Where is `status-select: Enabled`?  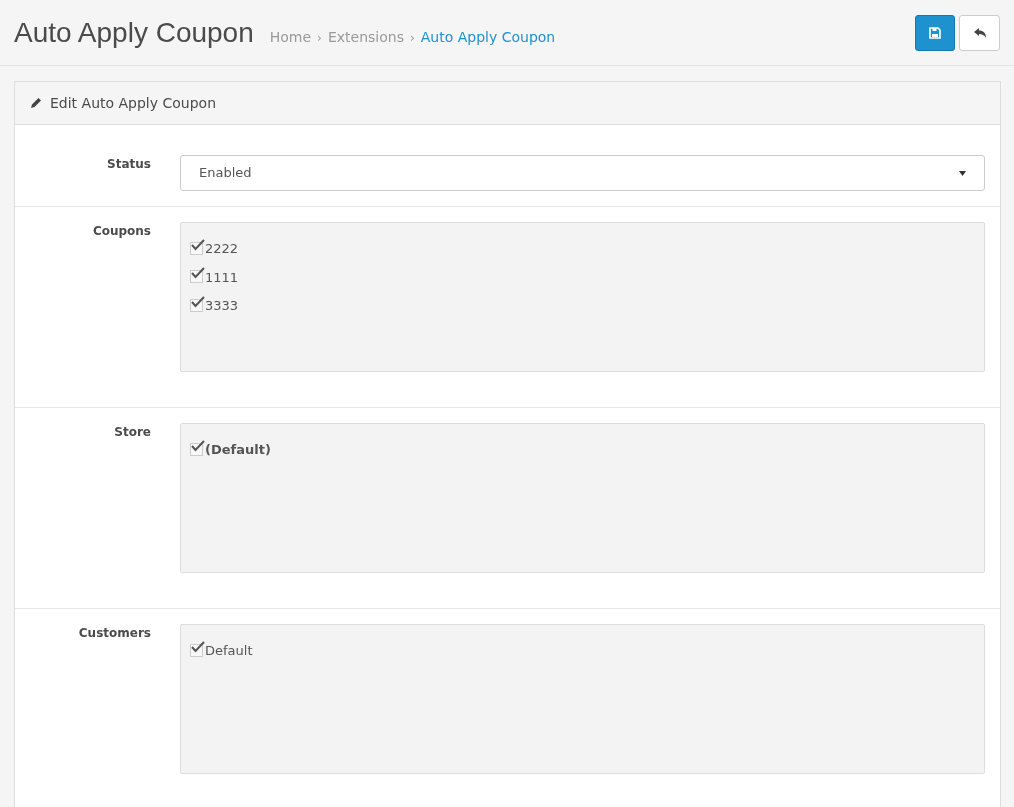 status-select: Enabled is located at coordinates (582, 173).